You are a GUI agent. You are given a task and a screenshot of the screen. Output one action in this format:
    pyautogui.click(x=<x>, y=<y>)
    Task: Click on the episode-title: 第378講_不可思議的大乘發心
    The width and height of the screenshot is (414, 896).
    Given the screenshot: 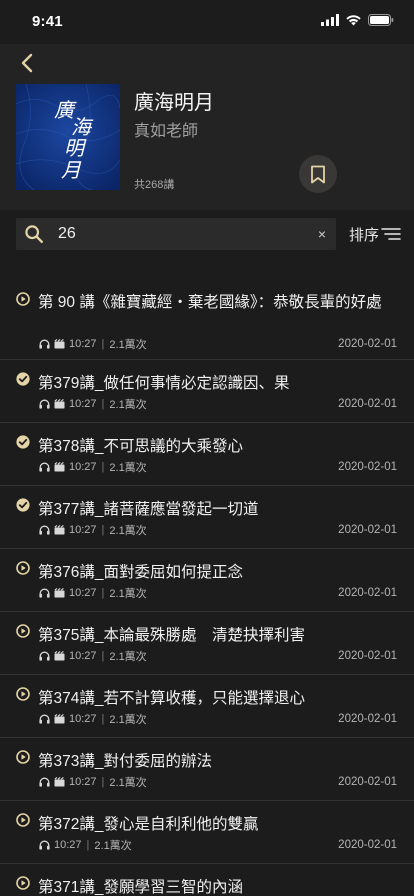 What is the action you would take?
    pyautogui.click(x=140, y=446)
    